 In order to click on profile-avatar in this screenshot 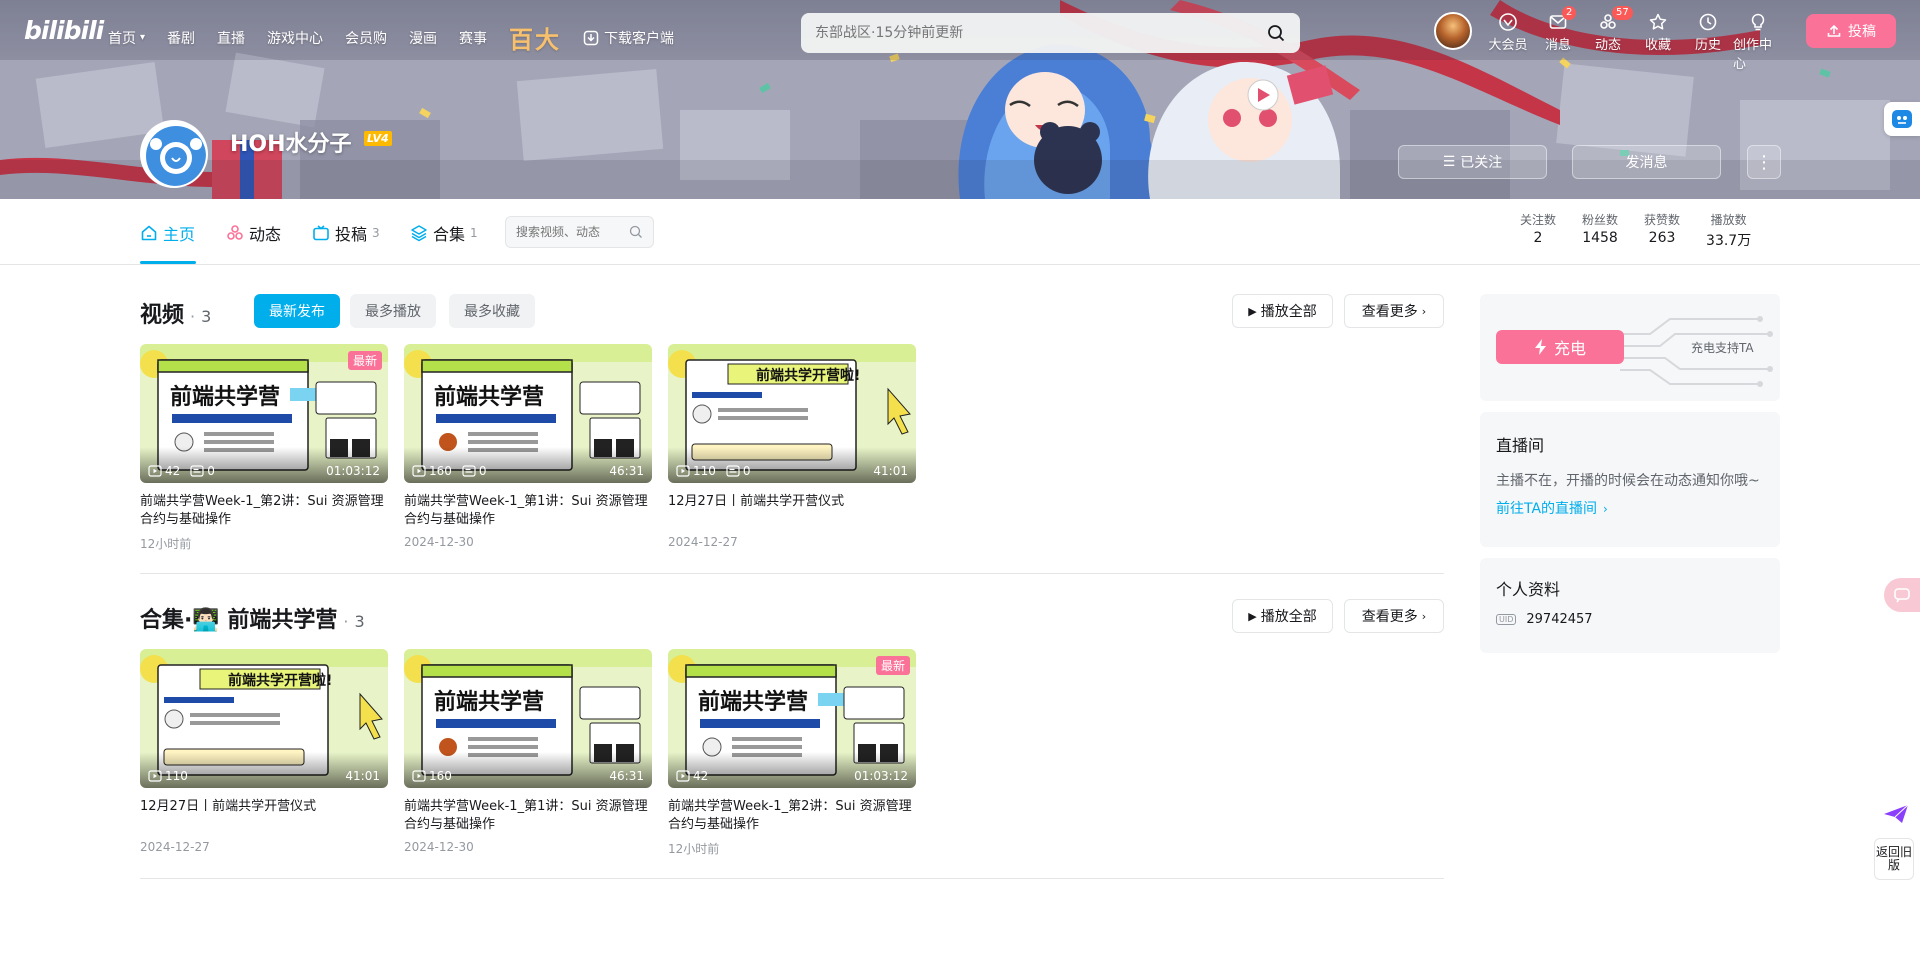, I will do `click(174, 154)`.